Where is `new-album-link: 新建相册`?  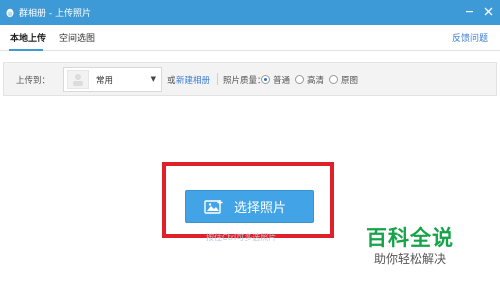 new-album-link: 新建相册 is located at coordinates (193, 80).